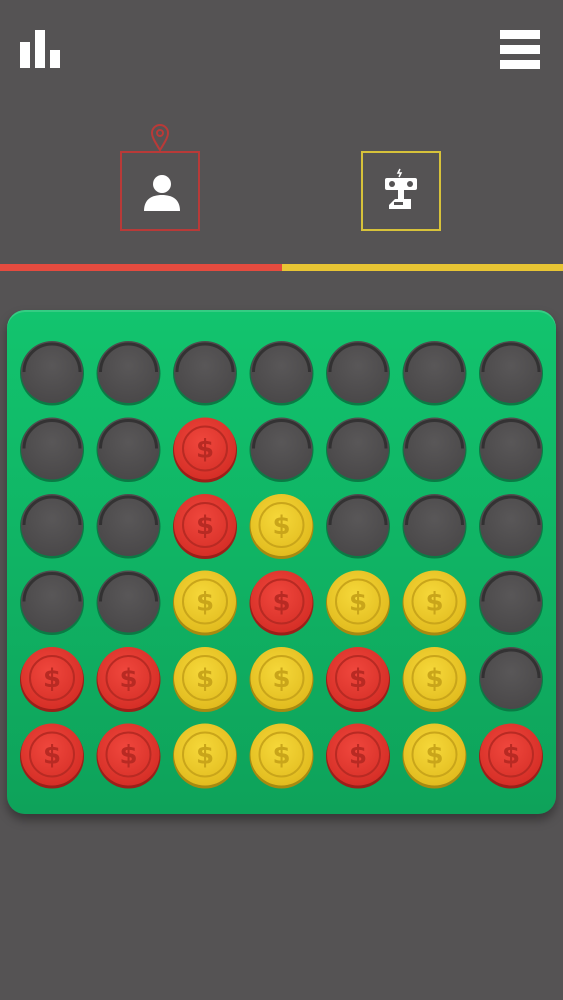 The height and width of the screenshot is (1000, 563). I want to click on score-bar, so click(281, 267).